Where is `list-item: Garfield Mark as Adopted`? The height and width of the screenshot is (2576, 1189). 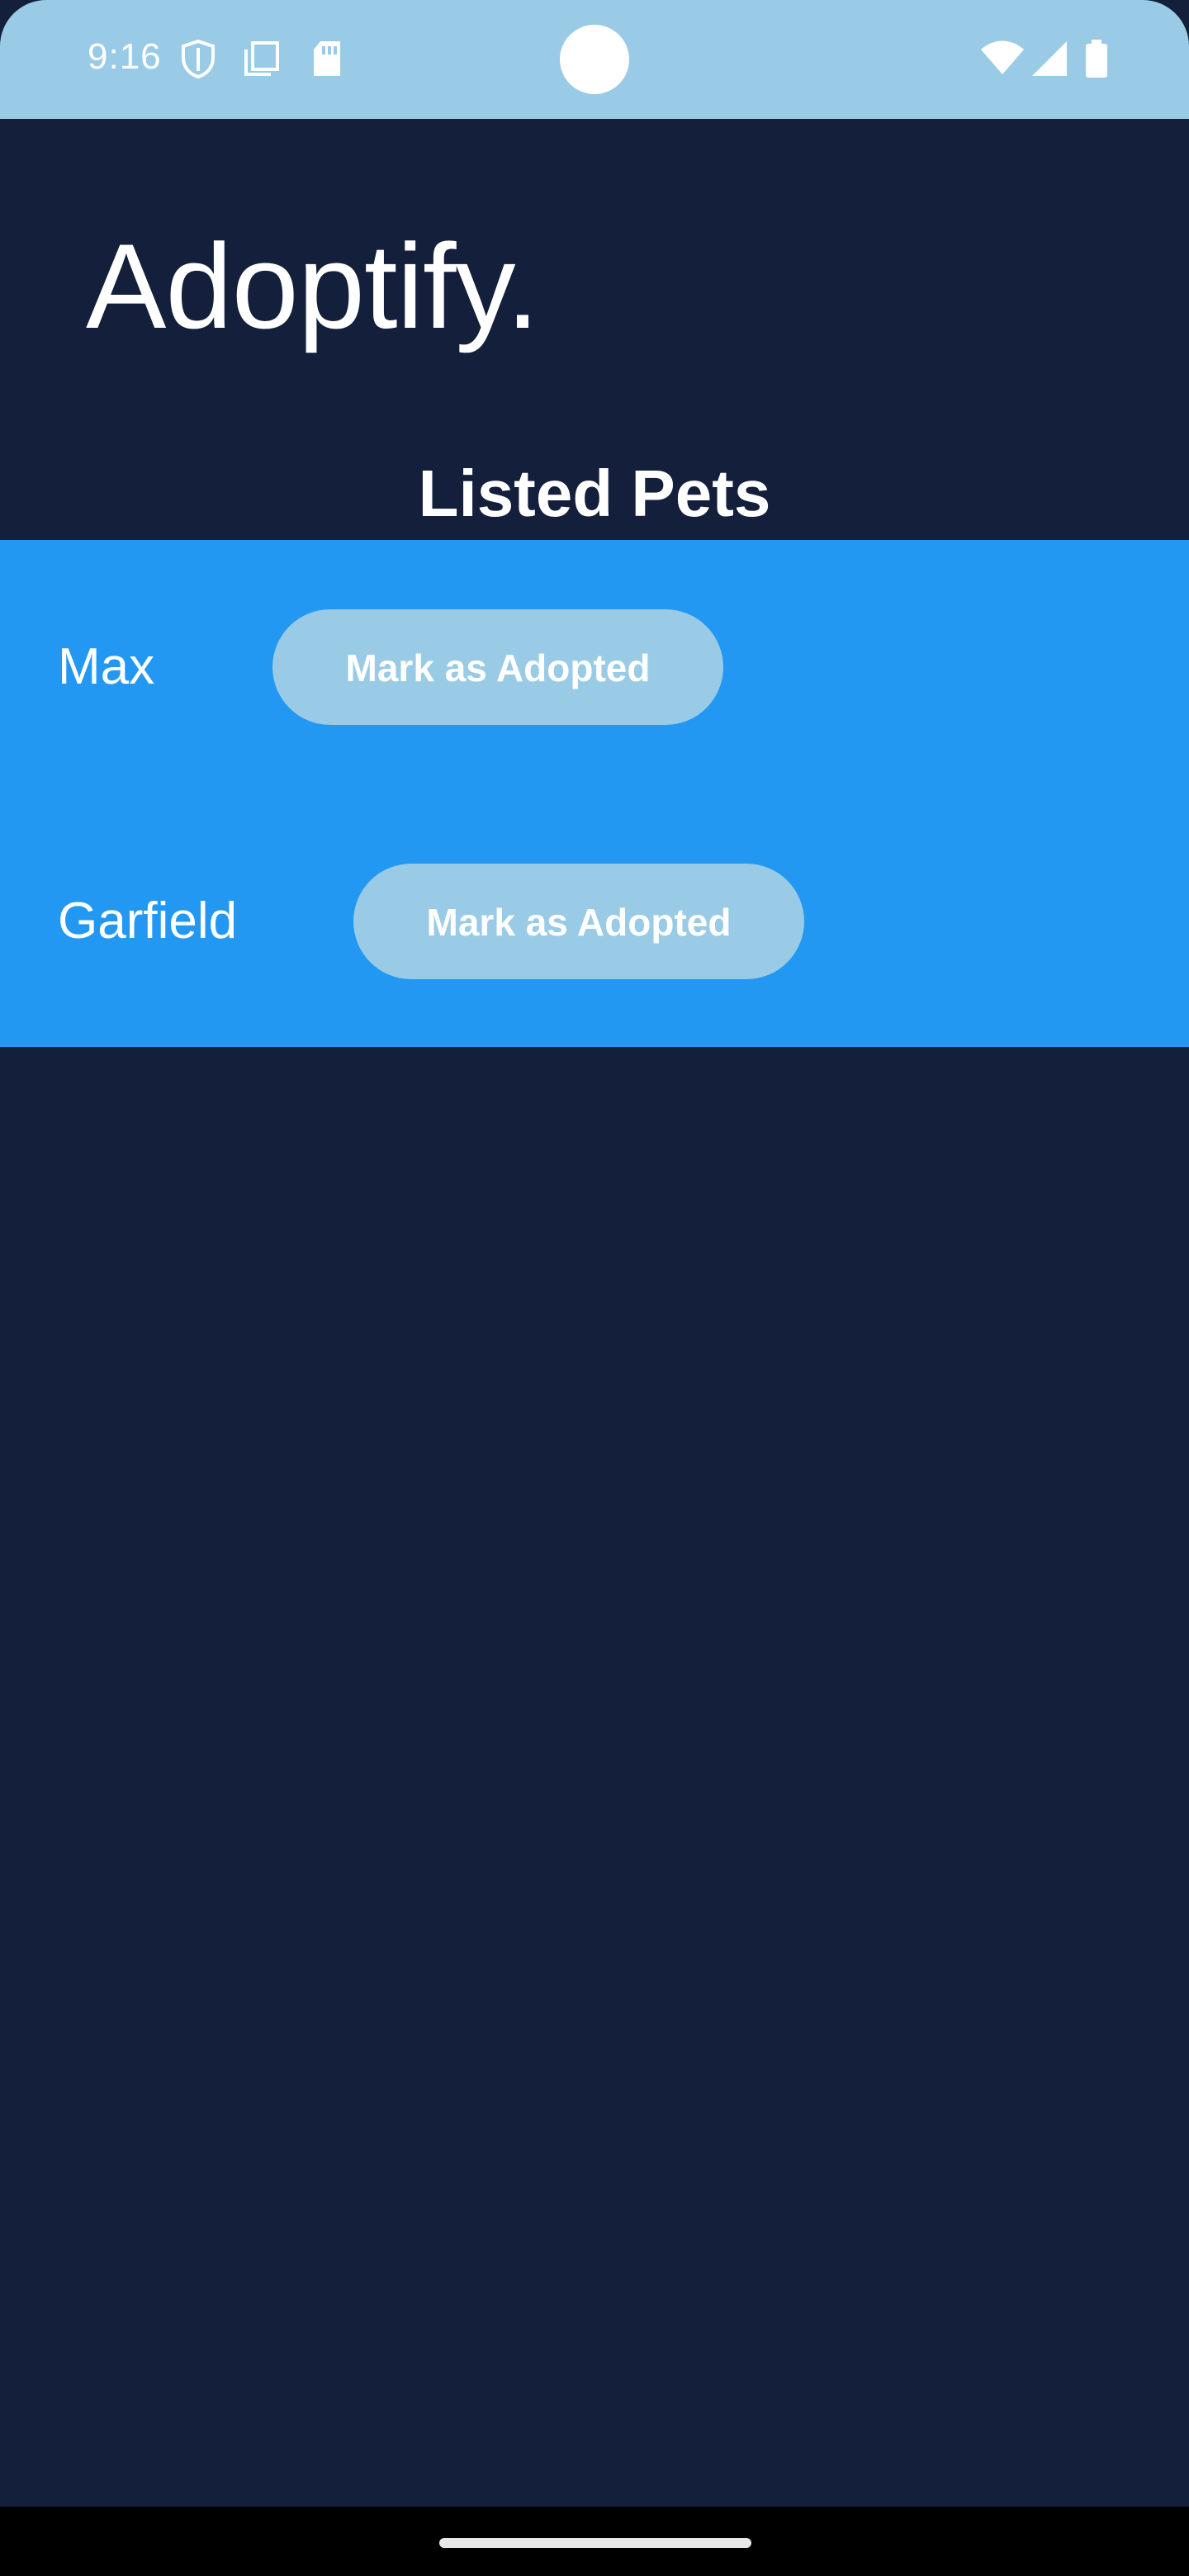
list-item: Garfield Mark as Adopted is located at coordinates (594, 921).